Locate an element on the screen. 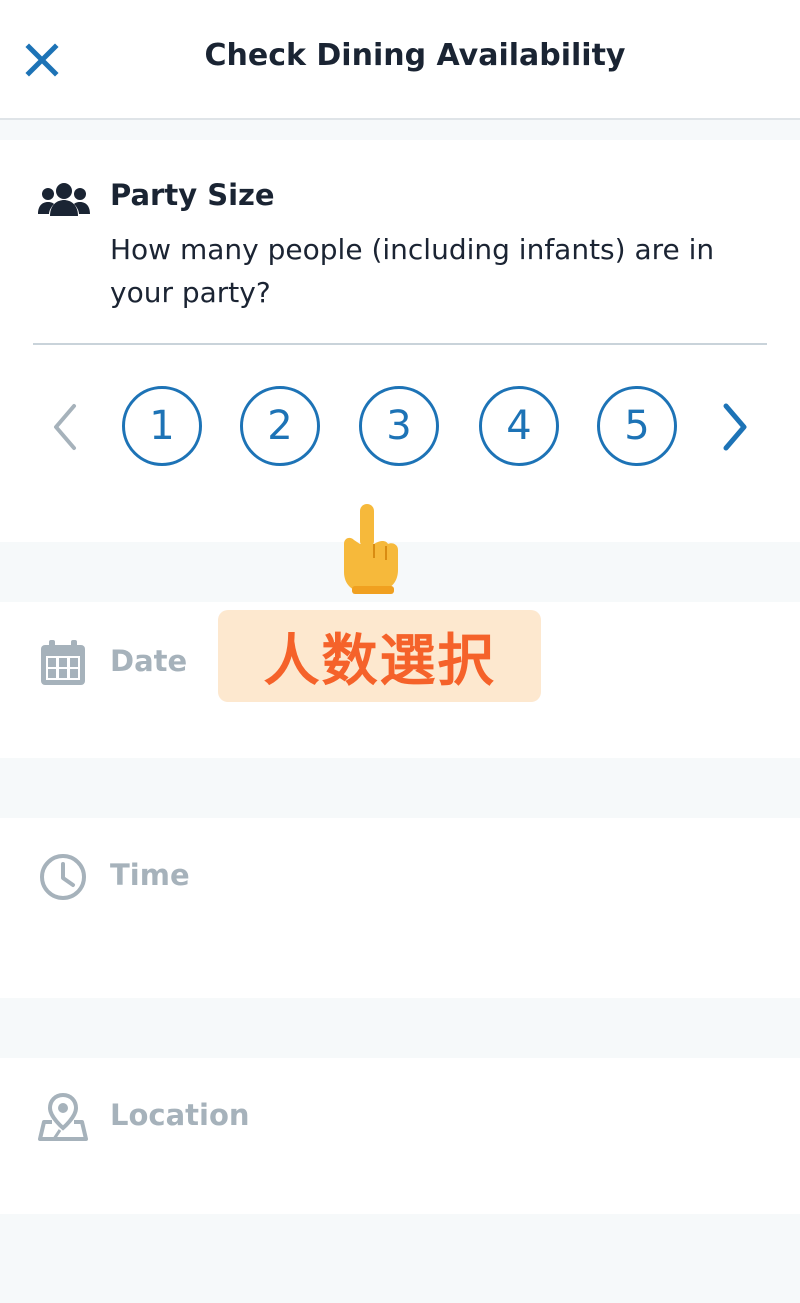 The width and height of the screenshot is (800, 1303). time-label: Time is located at coordinates (150, 875).